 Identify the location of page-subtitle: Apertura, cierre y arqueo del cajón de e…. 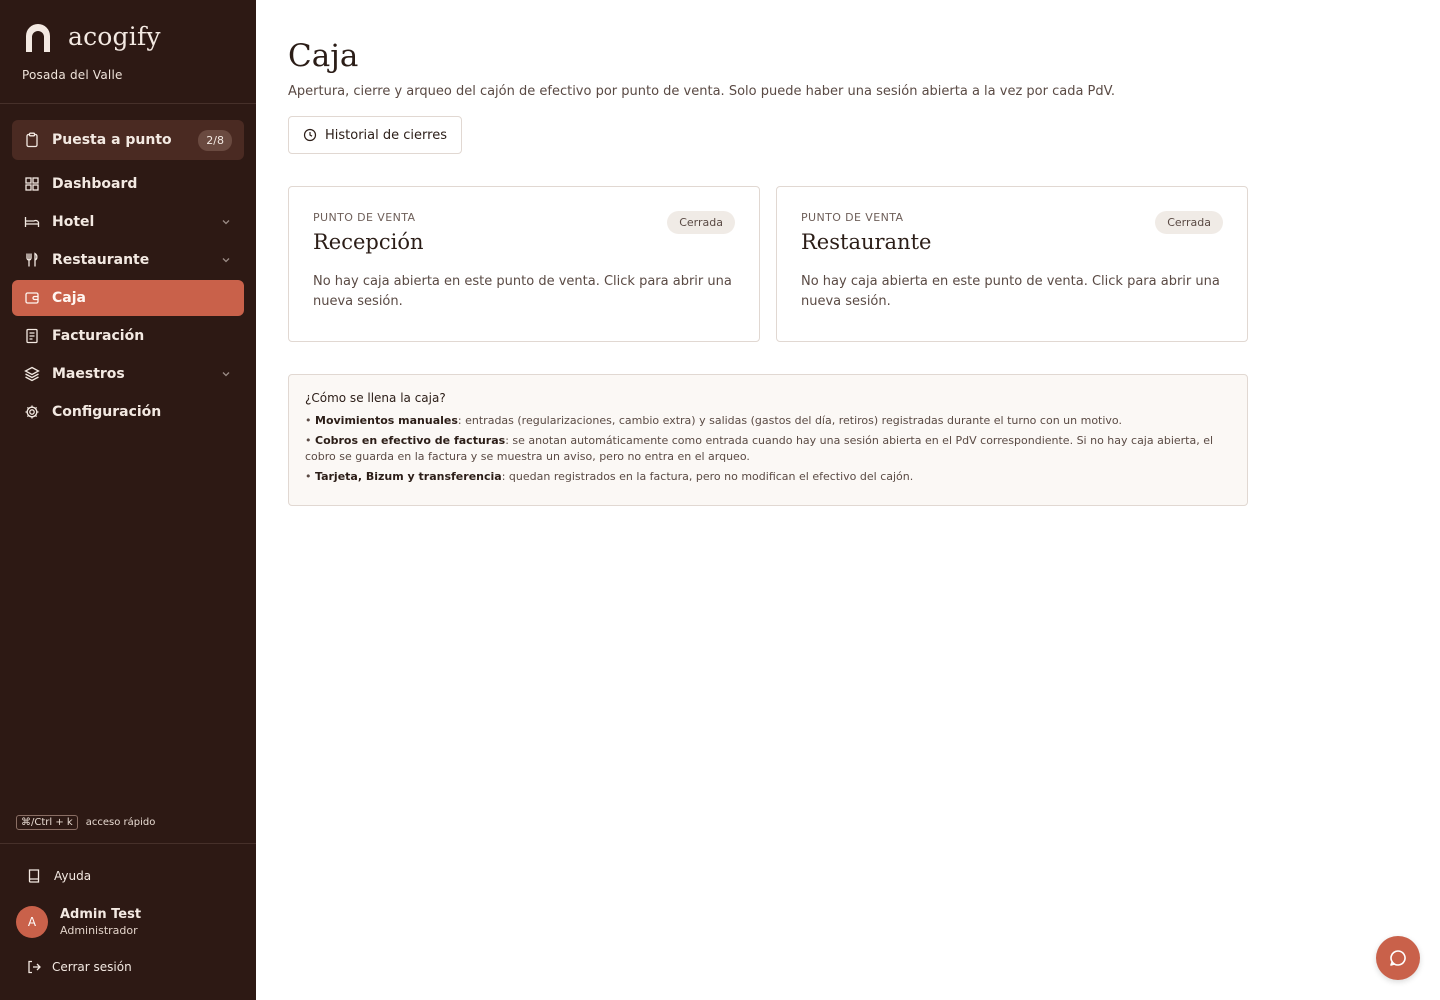
(701, 91).